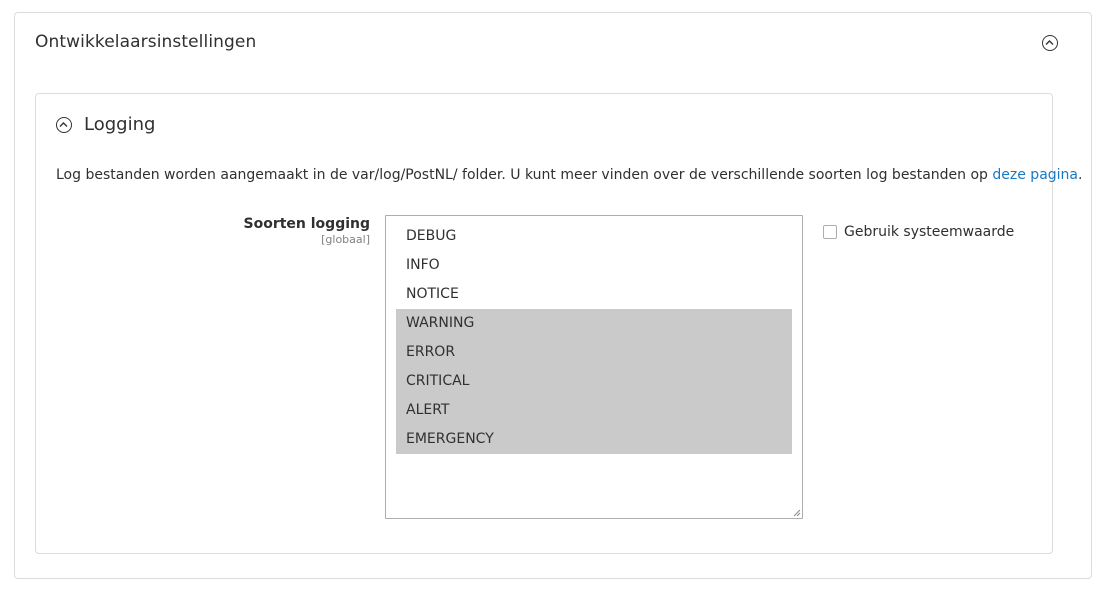  I want to click on checkbox-box, so click(830, 232).